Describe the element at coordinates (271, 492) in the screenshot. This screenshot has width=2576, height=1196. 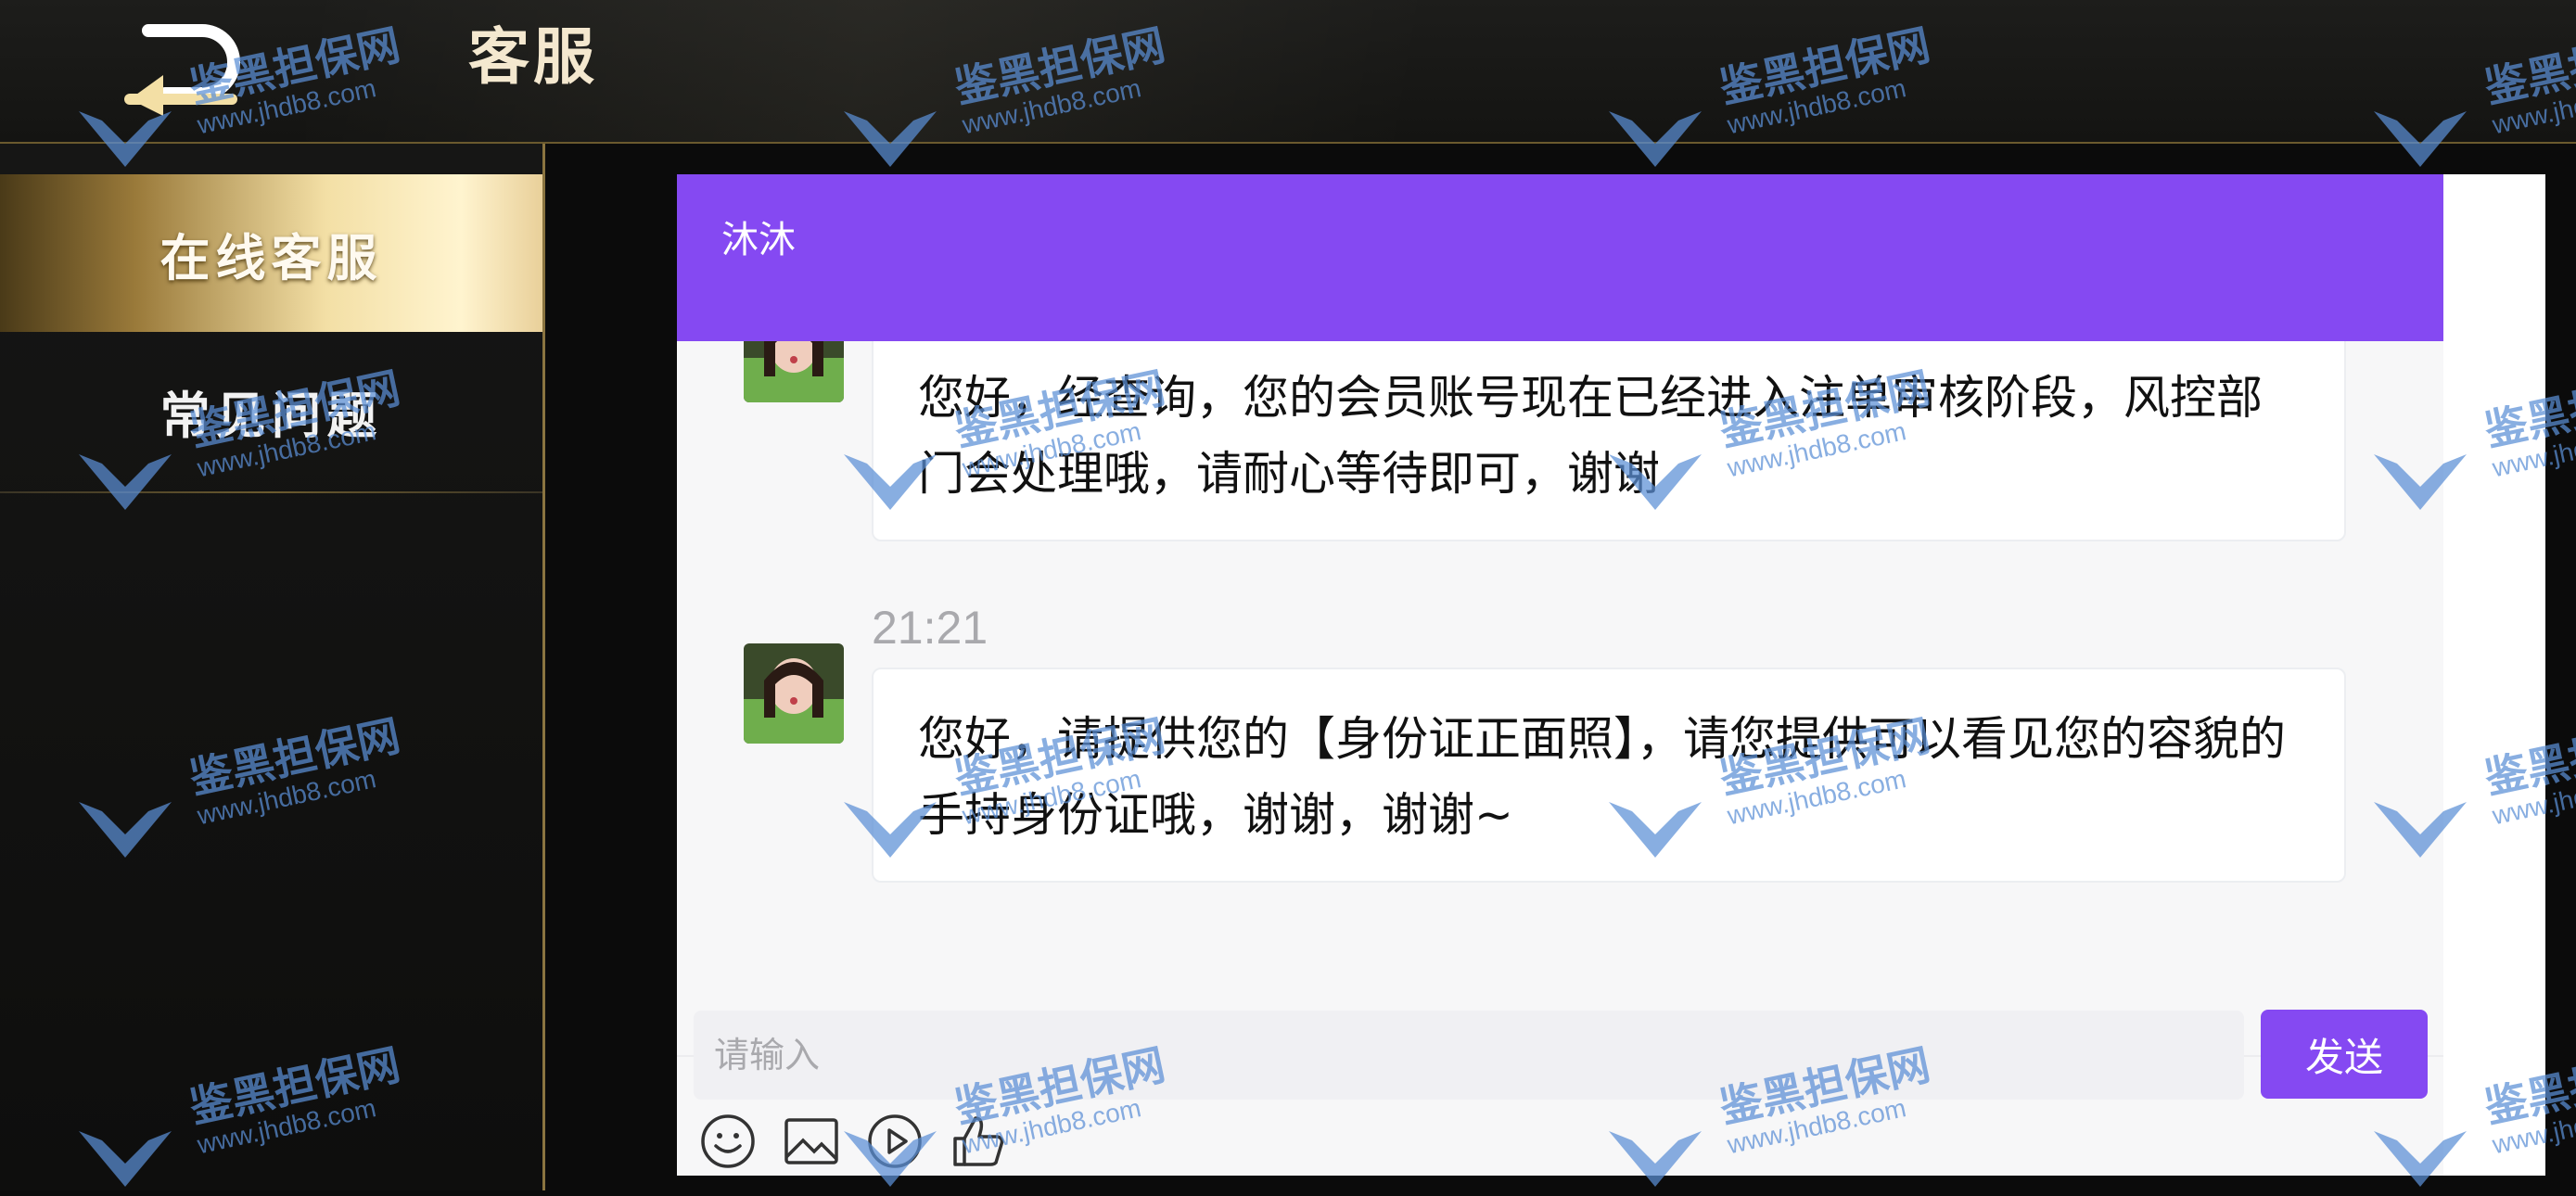
I see `sidebar-divider` at that location.